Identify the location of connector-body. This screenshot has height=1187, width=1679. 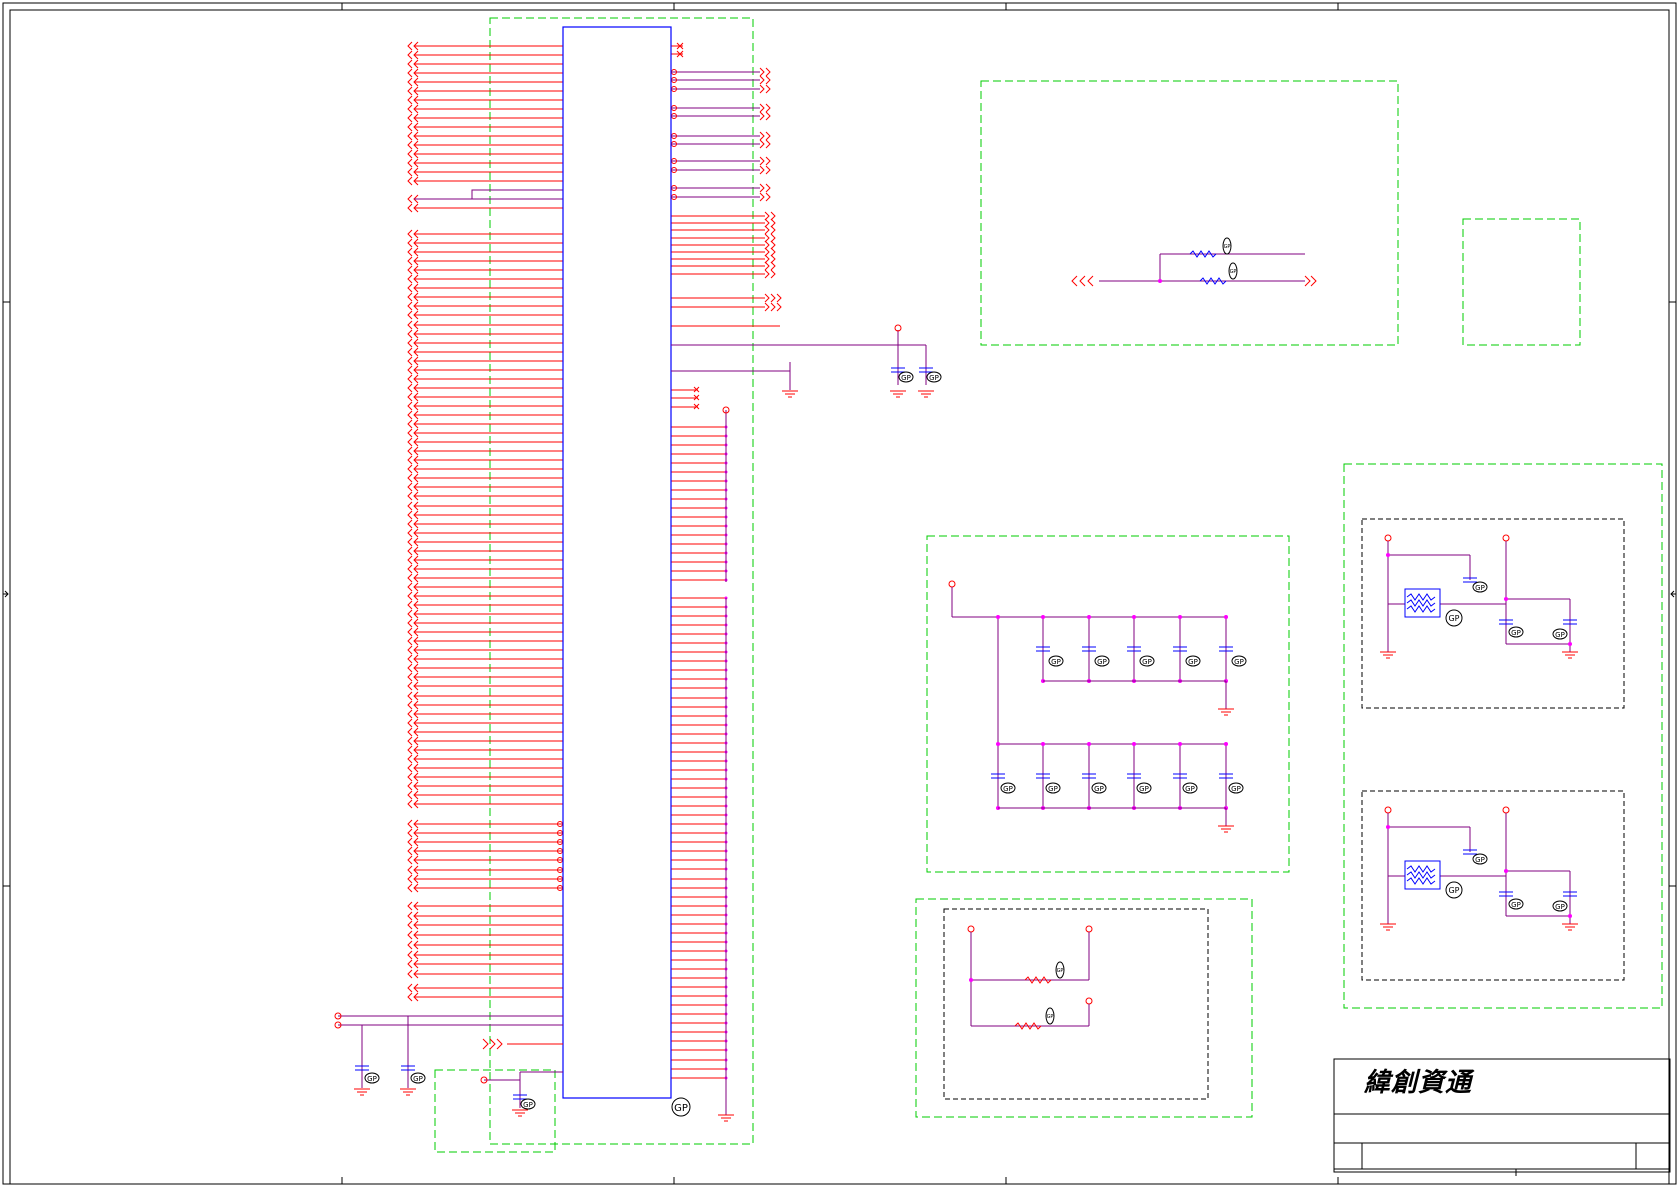
(617, 562).